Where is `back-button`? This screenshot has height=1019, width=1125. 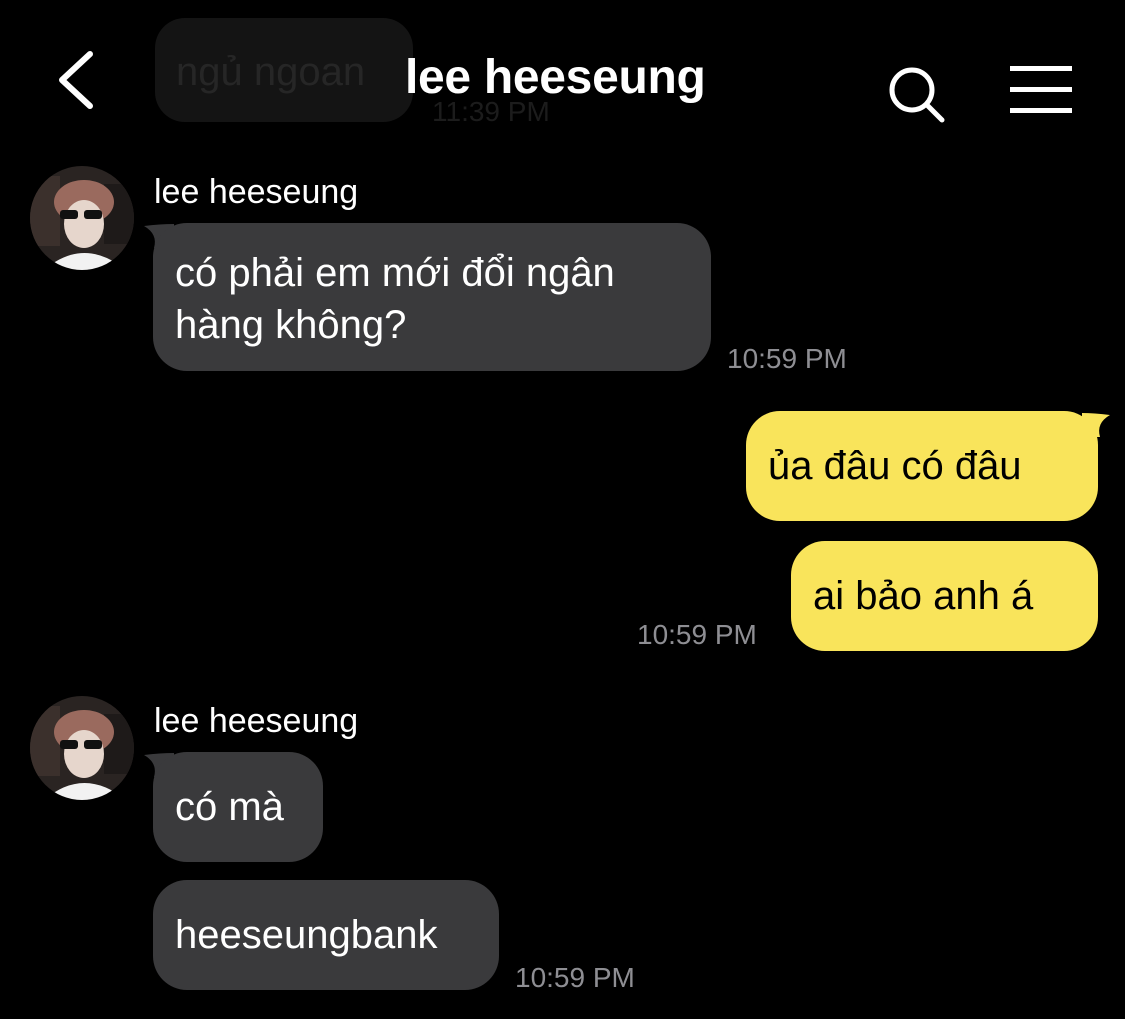
back-button is located at coordinates (78, 80).